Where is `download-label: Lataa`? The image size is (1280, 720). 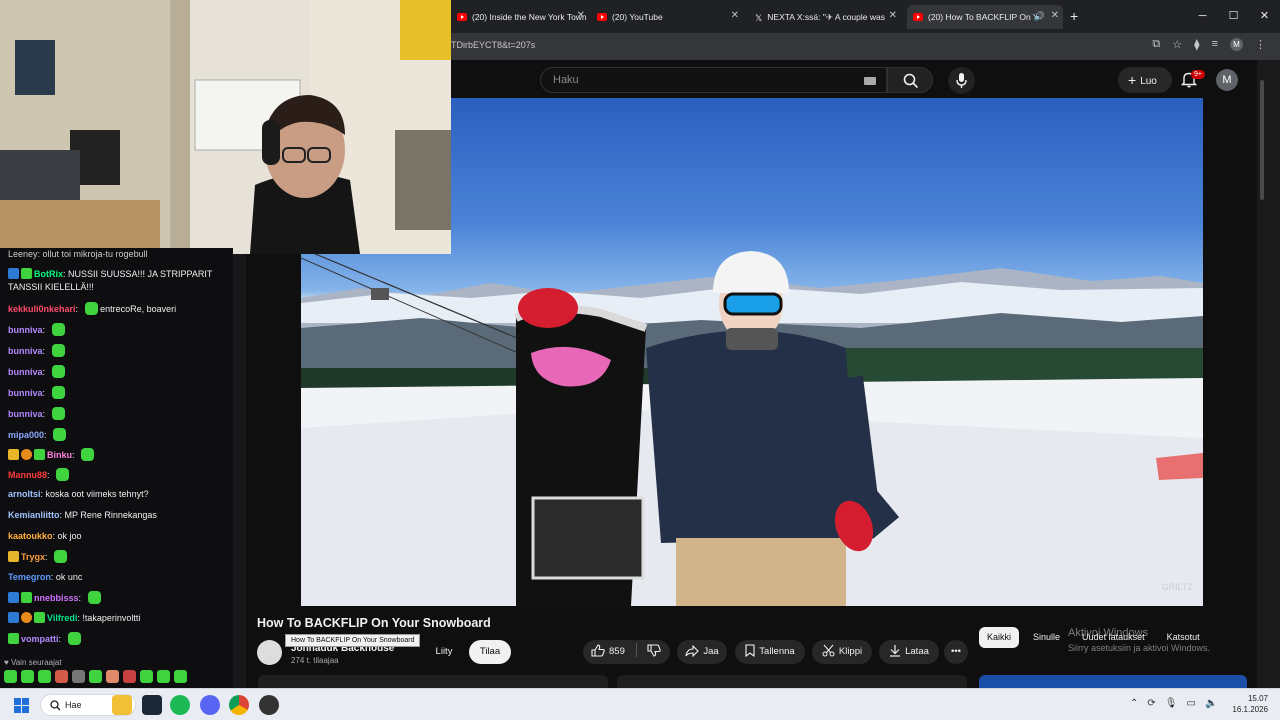 download-label: Lataa is located at coordinates (917, 651).